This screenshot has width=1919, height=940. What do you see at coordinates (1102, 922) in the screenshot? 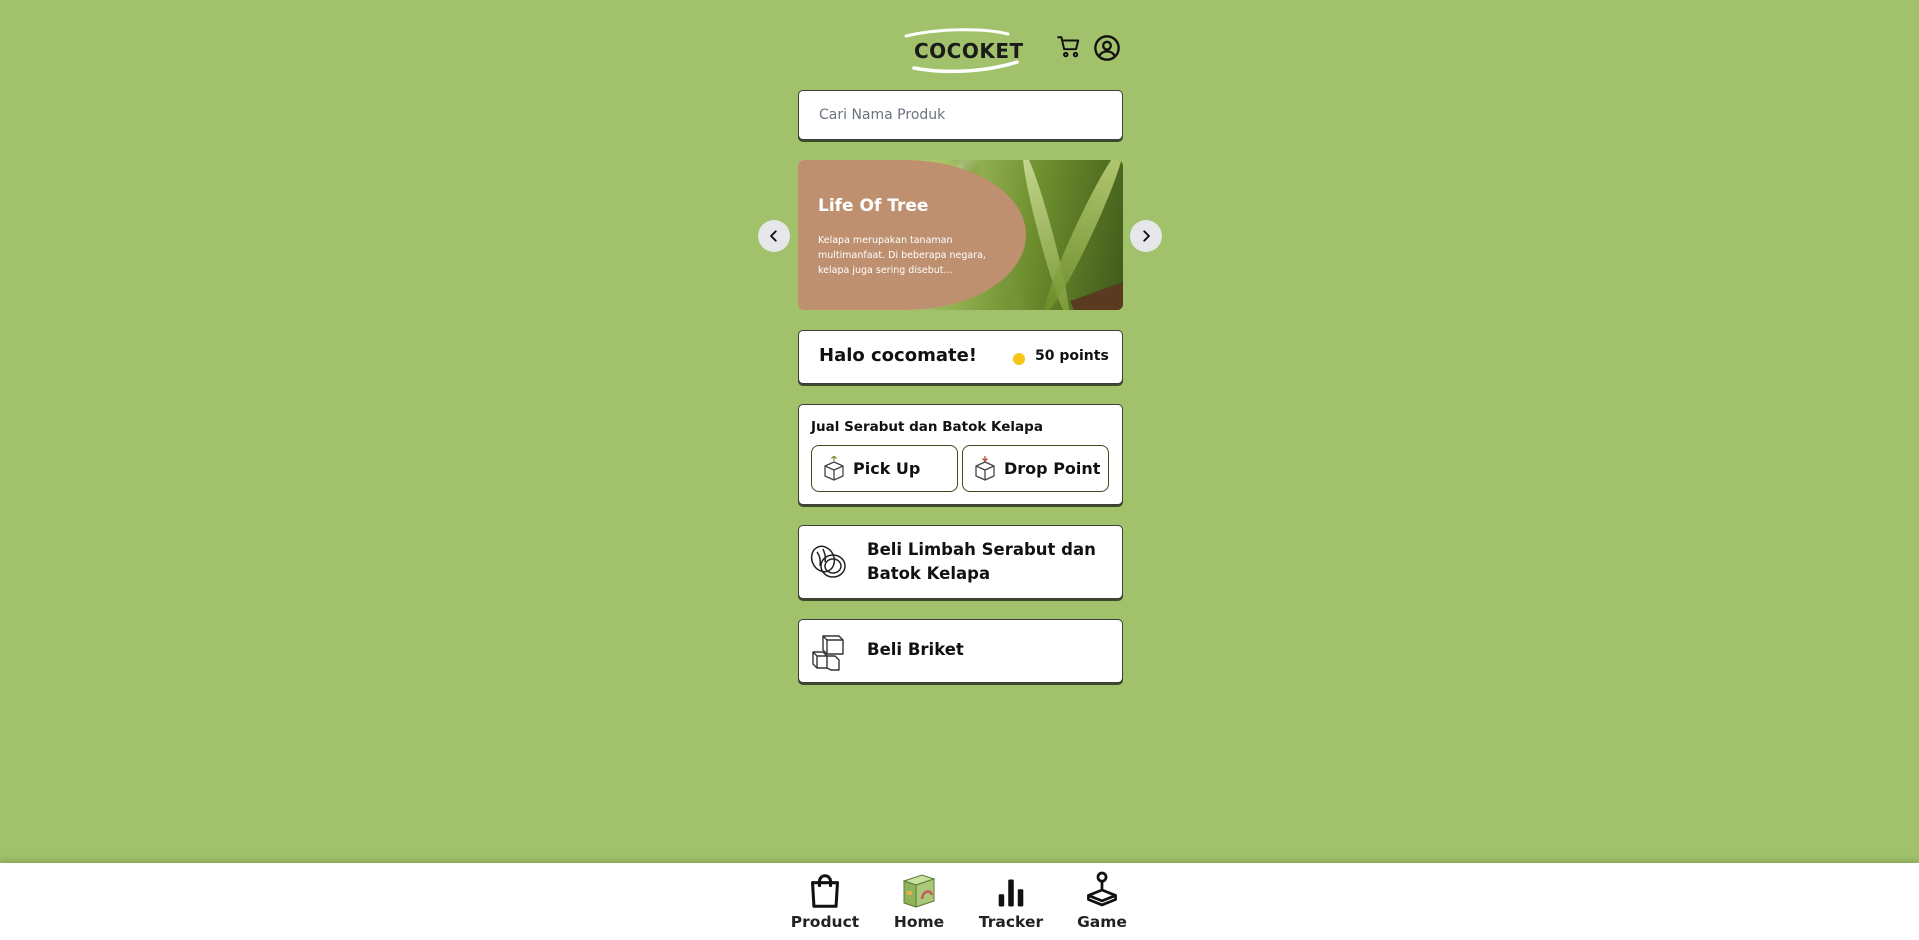
I see `nav-label-game: Game` at bounding box center [1102, 922].